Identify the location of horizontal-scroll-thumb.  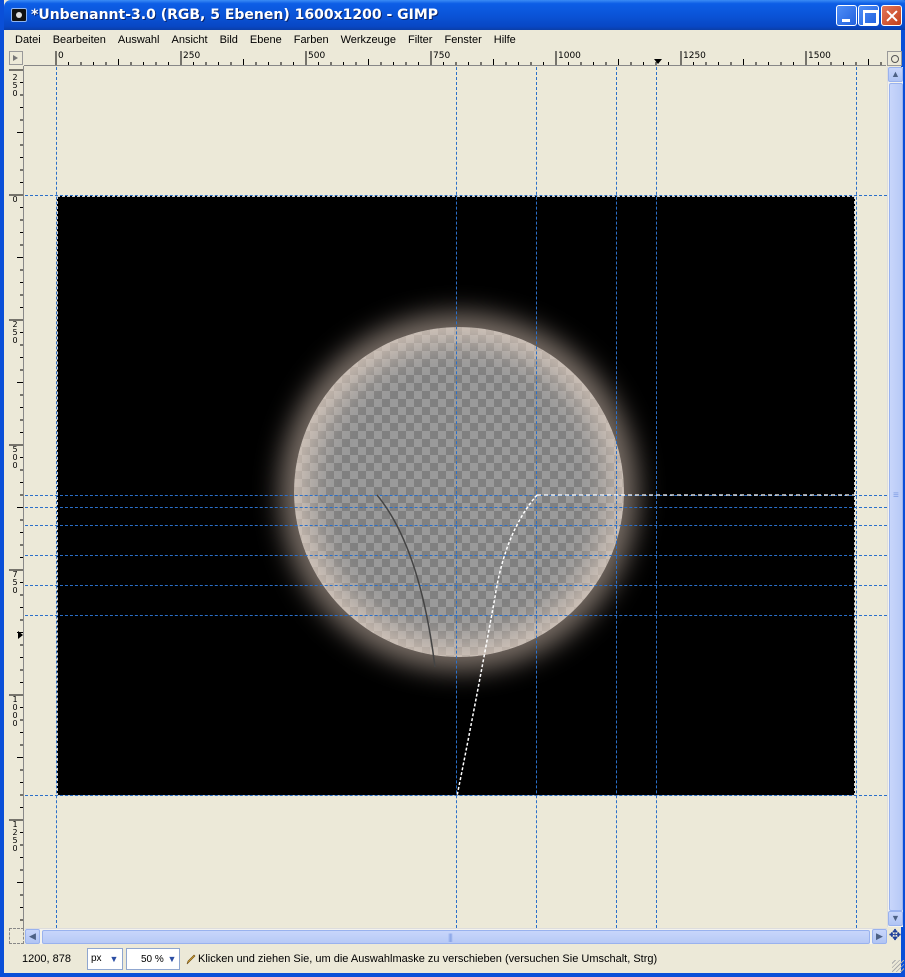
(456, 937).